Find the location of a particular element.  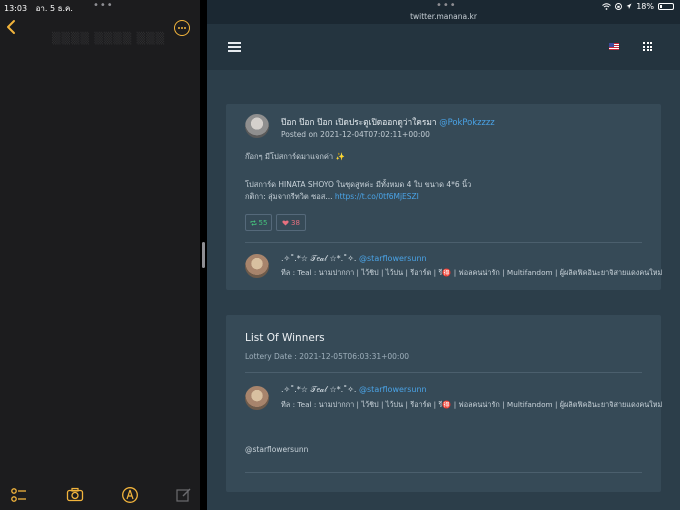

lottery-date: Lottery Date : 2021-12-05T06:03:31+00:00 is located at coordinates (327, 356).